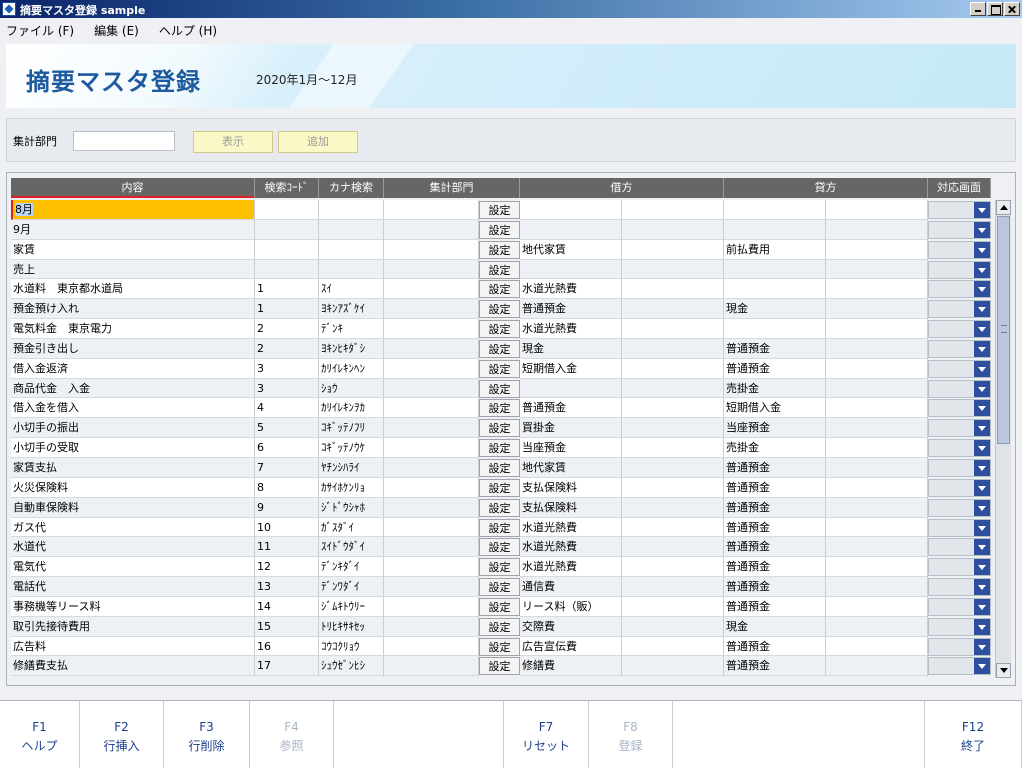 This screenshot has height=768, width=1022. Describe the element at coordinates (207, 734) in the screenshot. I see `fkey-f3: F3 行削除` at that location.